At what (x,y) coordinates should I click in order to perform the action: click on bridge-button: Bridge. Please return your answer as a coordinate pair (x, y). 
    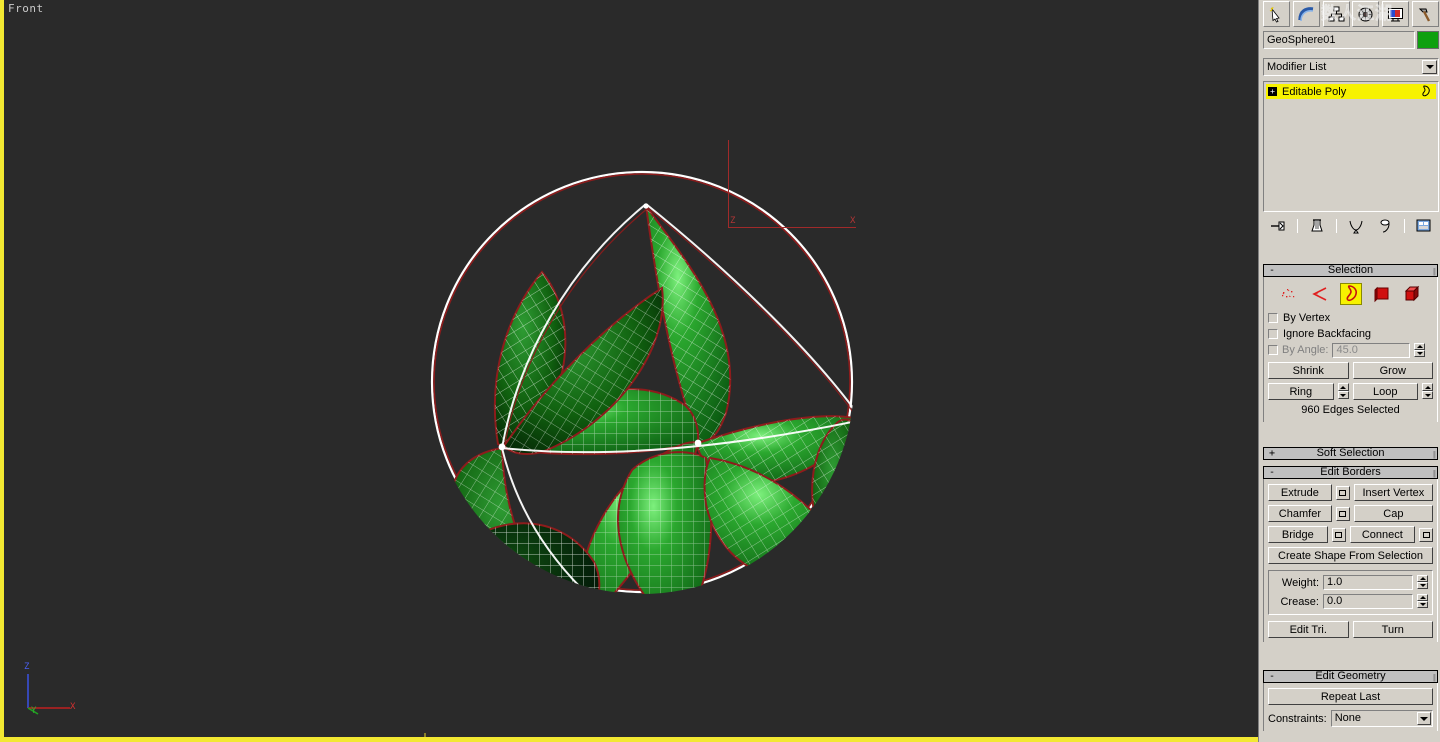
    Looking at the image, I should click on (1298, 534).